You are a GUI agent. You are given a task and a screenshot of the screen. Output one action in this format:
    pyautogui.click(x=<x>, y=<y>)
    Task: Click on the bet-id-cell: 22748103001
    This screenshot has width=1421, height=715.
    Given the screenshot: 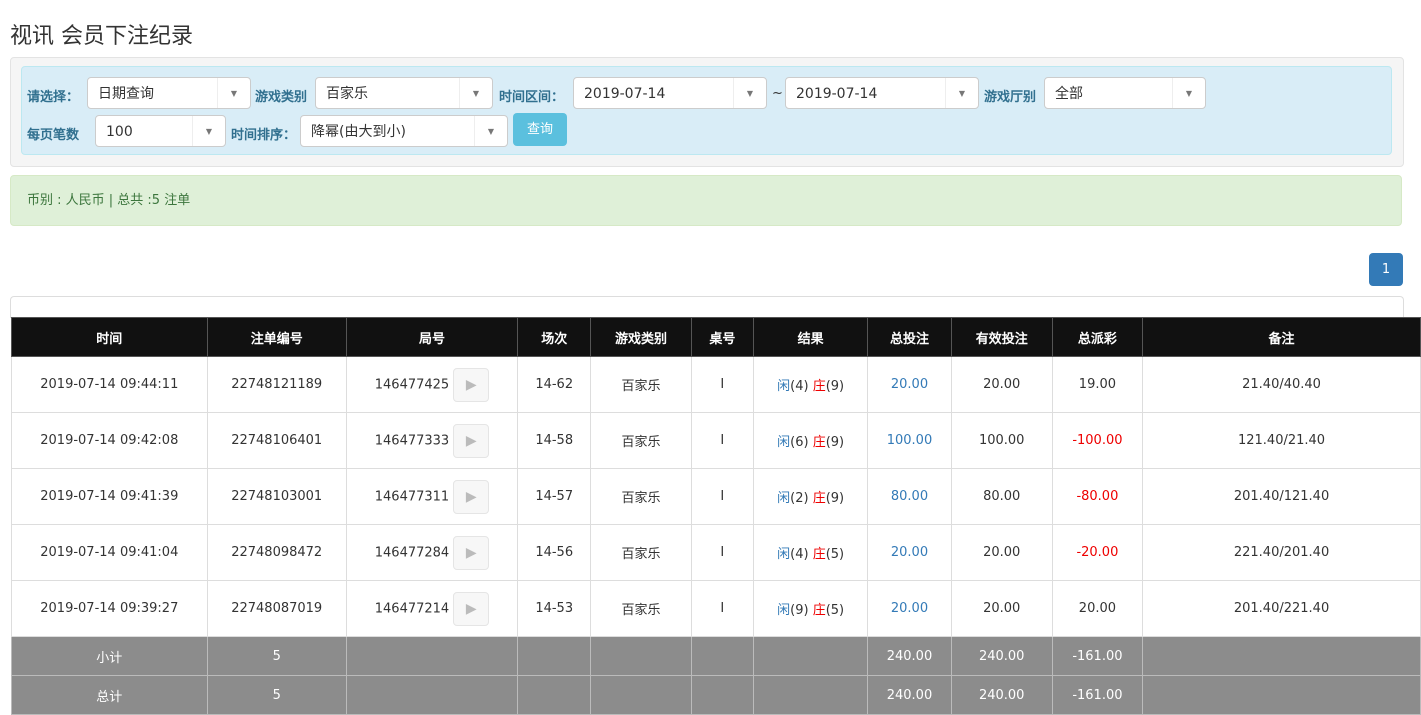 What is the action you would take?
    pyautogui.click(x=276, y=496)
    